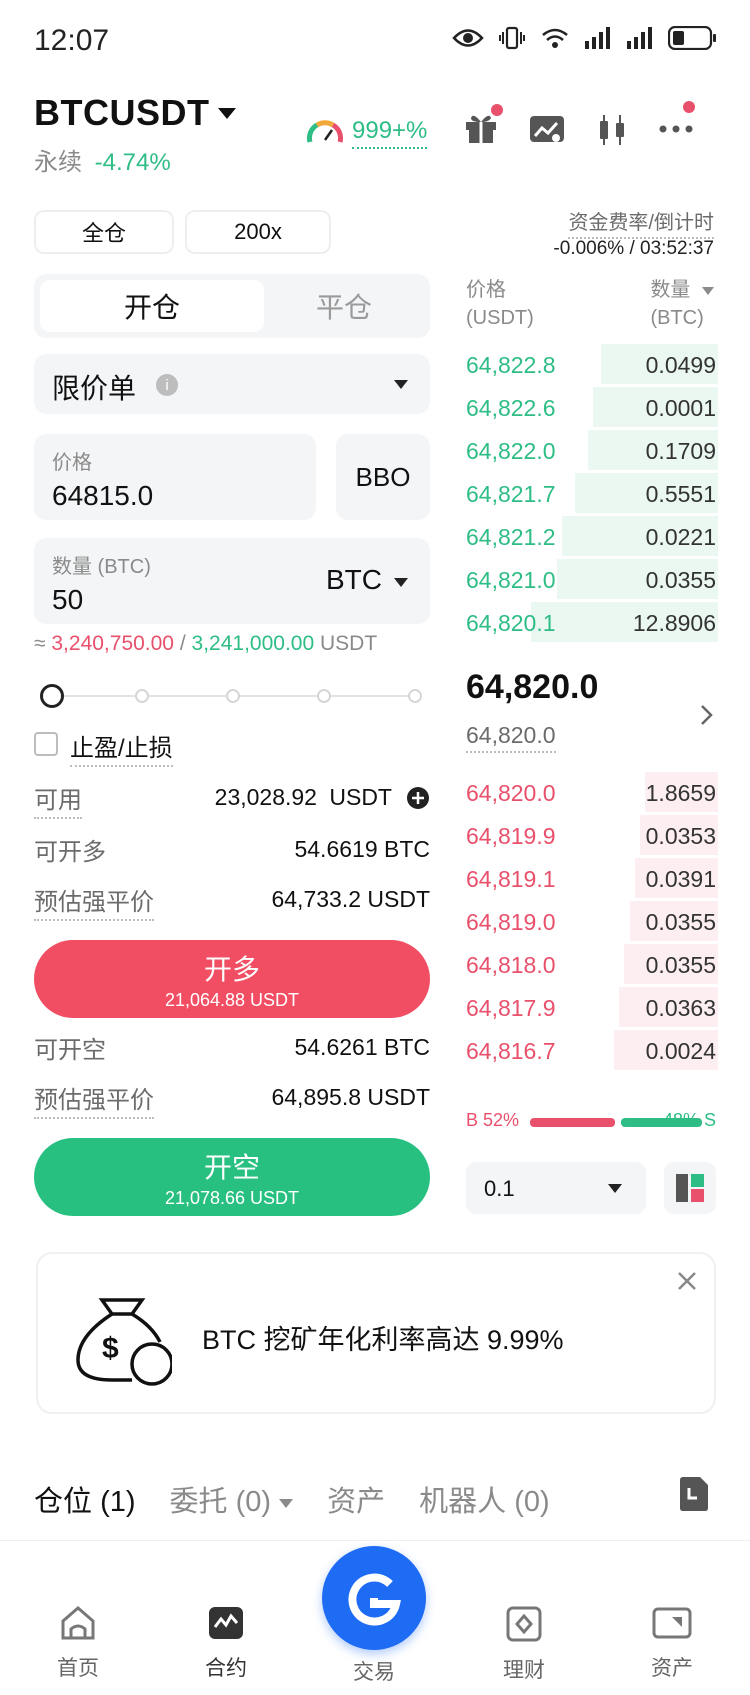  Describe the element at coordinates (232, 1499) in the screenshot. I see `tab-orders: 委托 (0)` at that location.